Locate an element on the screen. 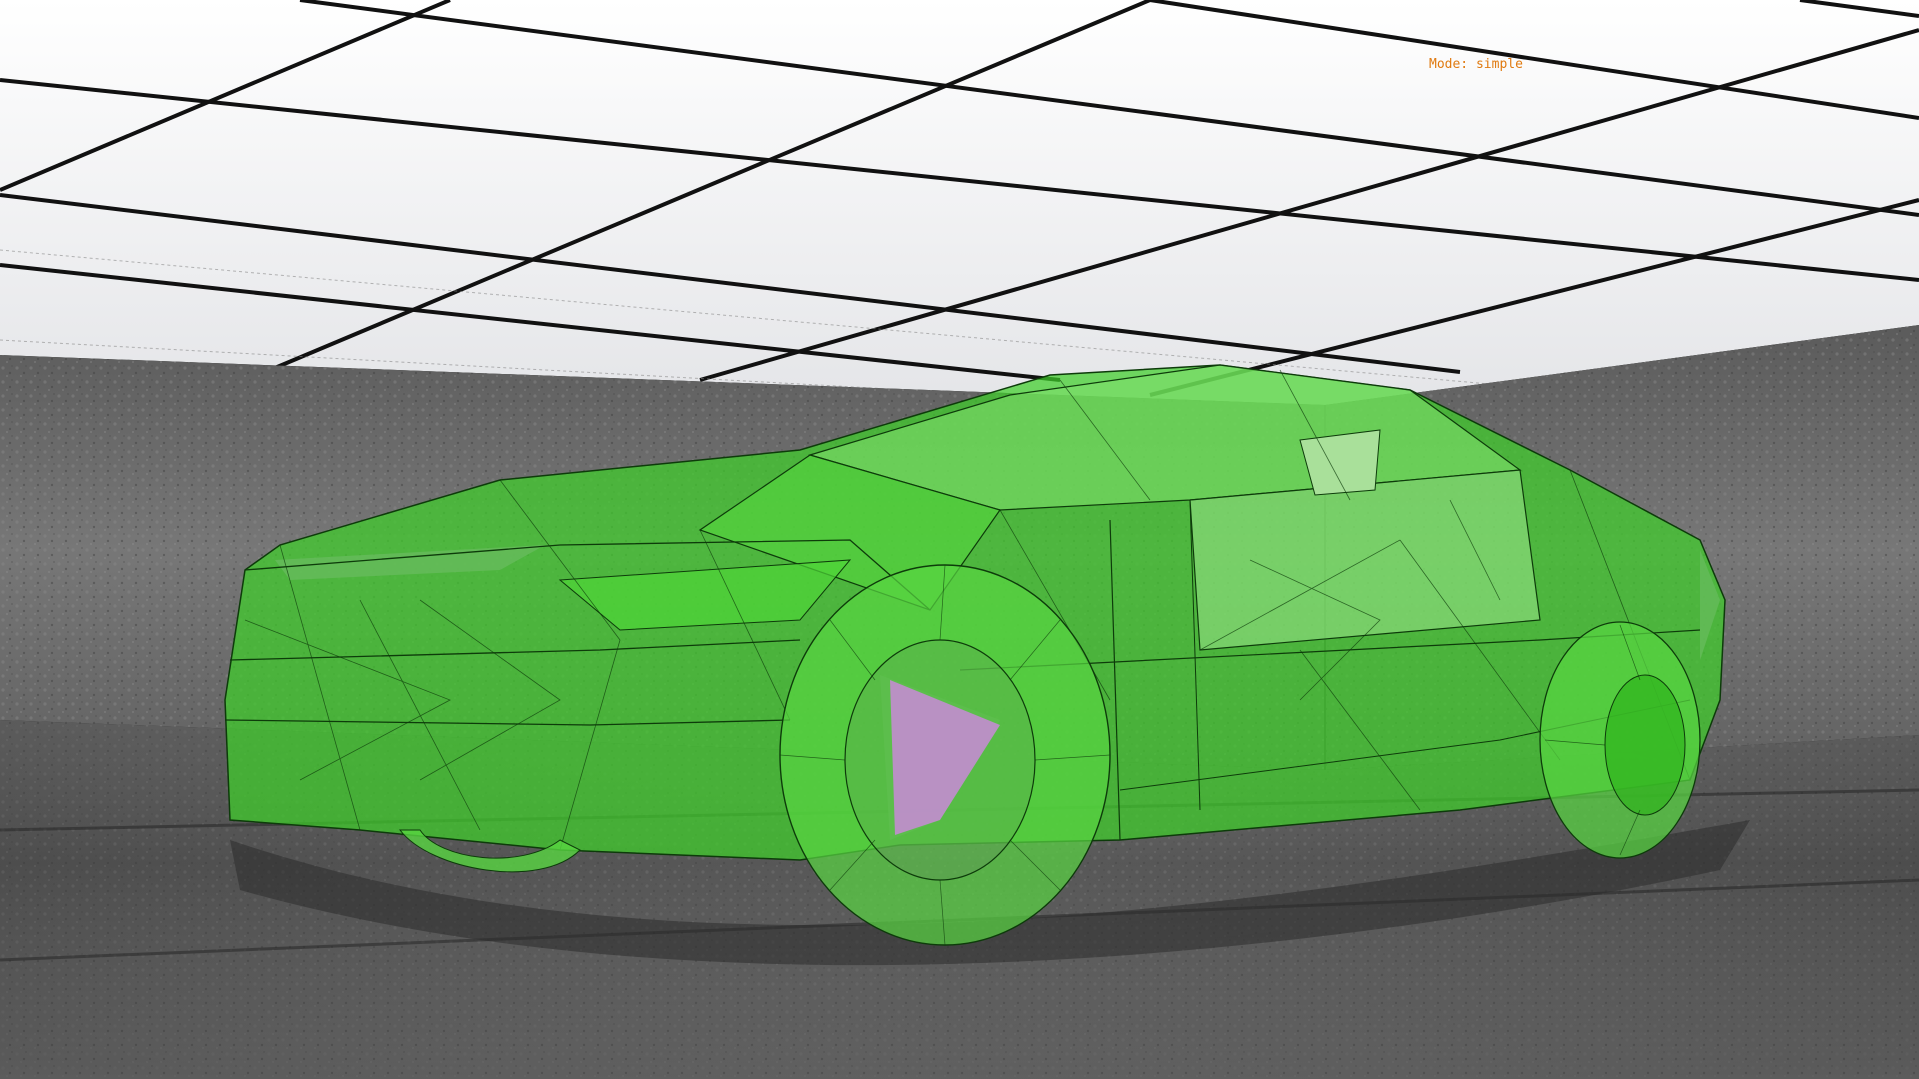 This screenshot has height=1079, width=1919. rear-wheel is located at coordinates (1620, 740).